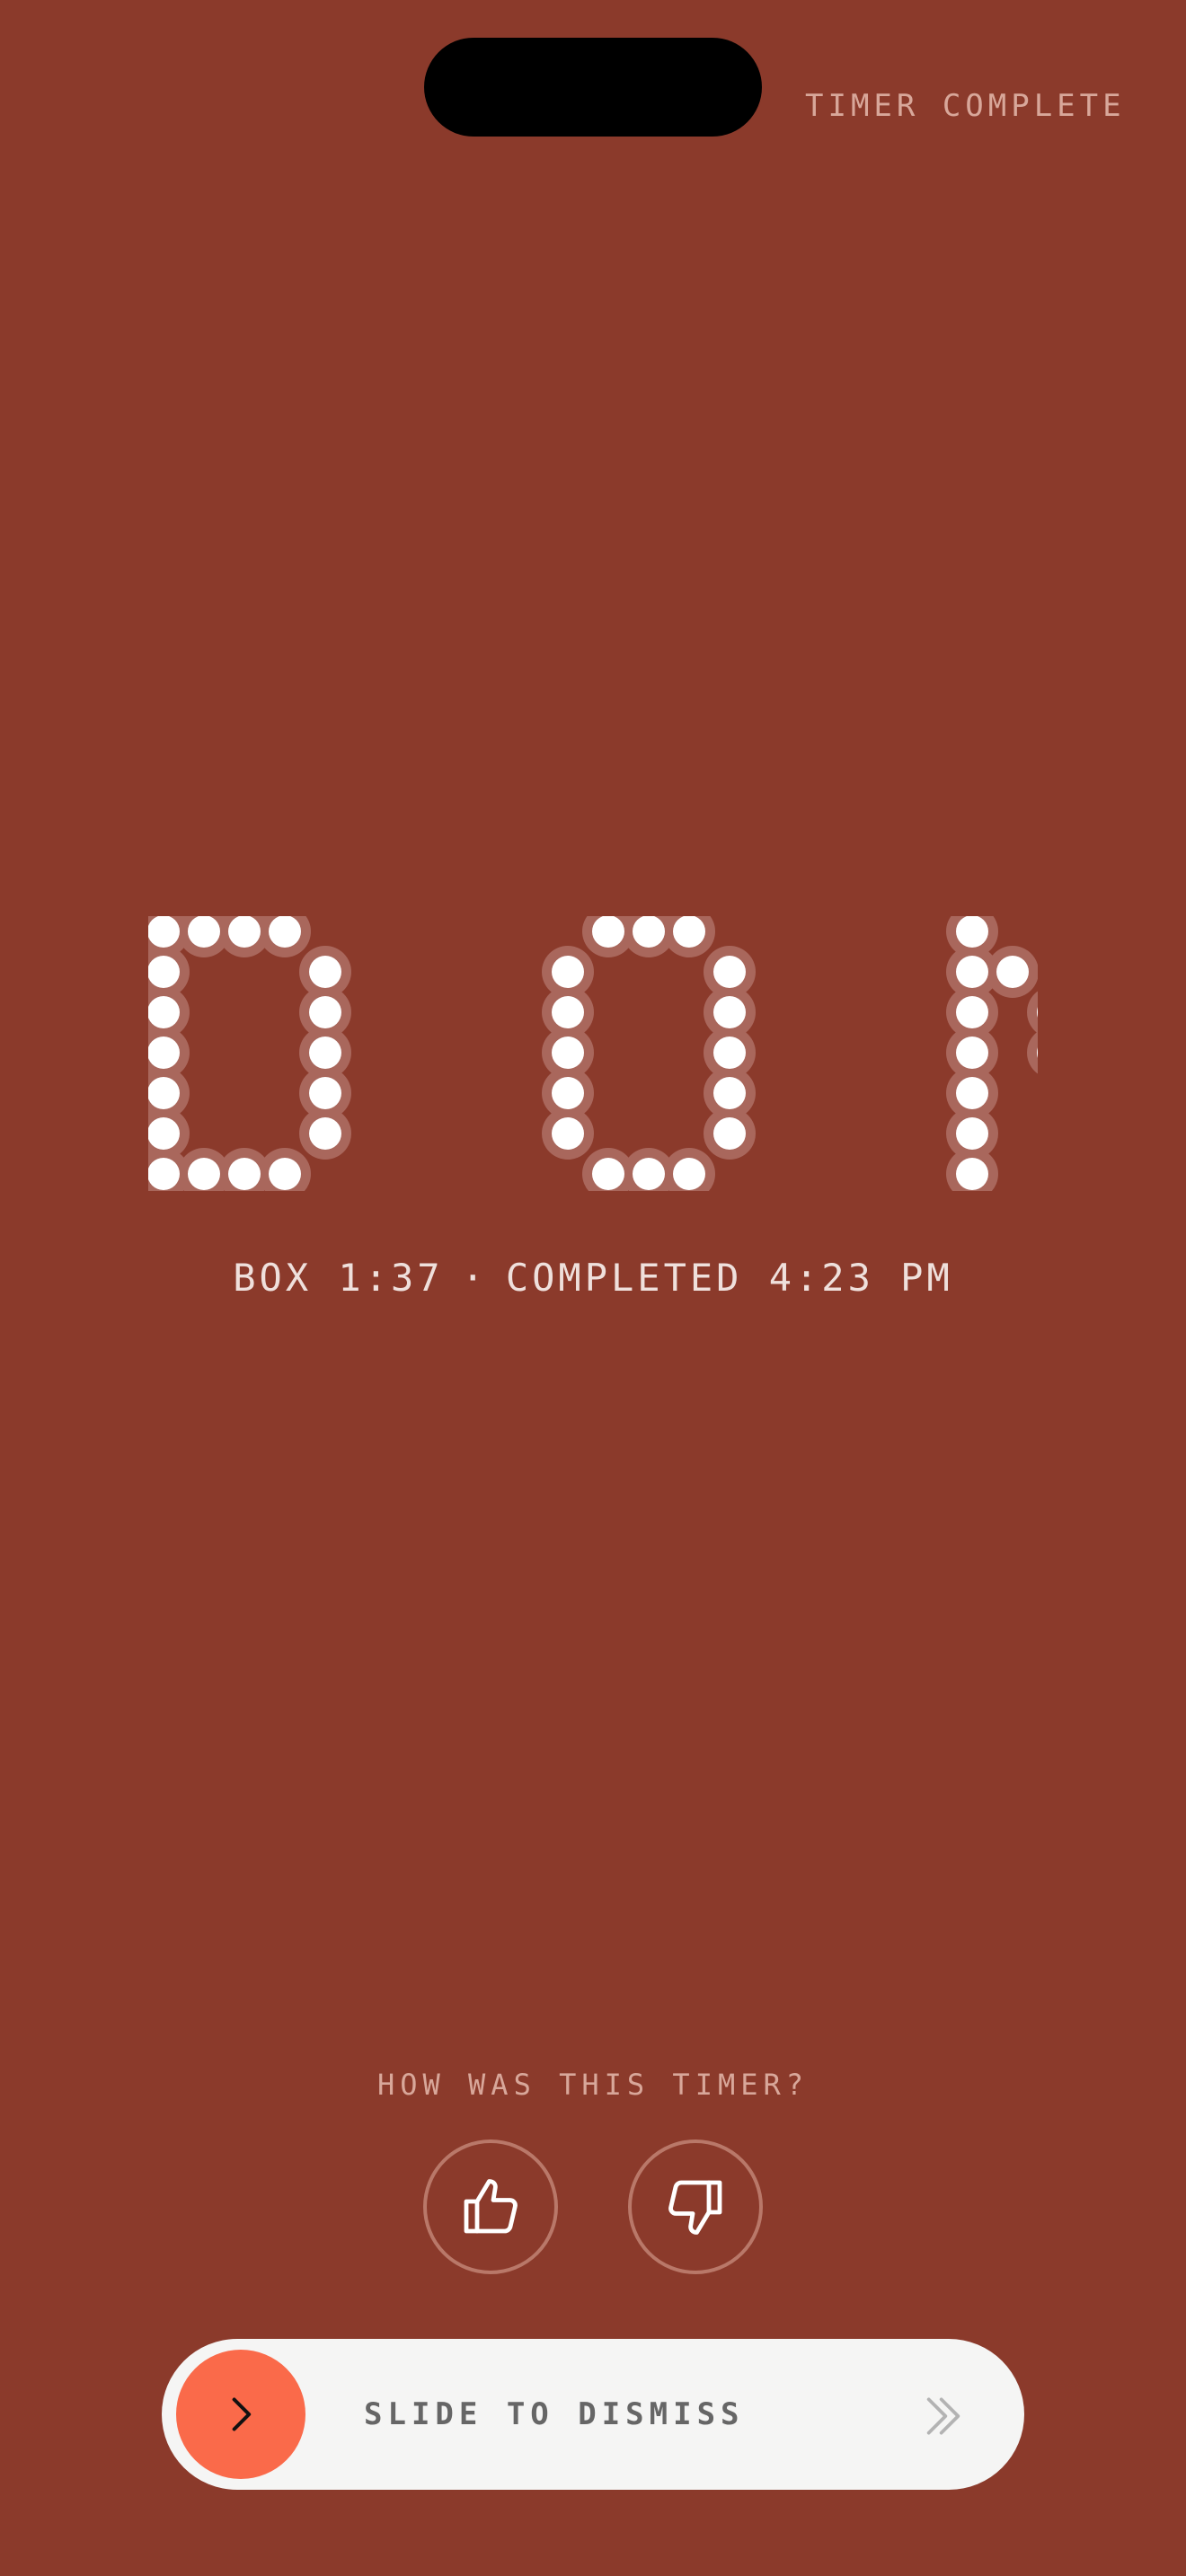 The height and width of the screenshot is (2576, 1186). I want to click on thumbs-down-button, so click(695, 2206).